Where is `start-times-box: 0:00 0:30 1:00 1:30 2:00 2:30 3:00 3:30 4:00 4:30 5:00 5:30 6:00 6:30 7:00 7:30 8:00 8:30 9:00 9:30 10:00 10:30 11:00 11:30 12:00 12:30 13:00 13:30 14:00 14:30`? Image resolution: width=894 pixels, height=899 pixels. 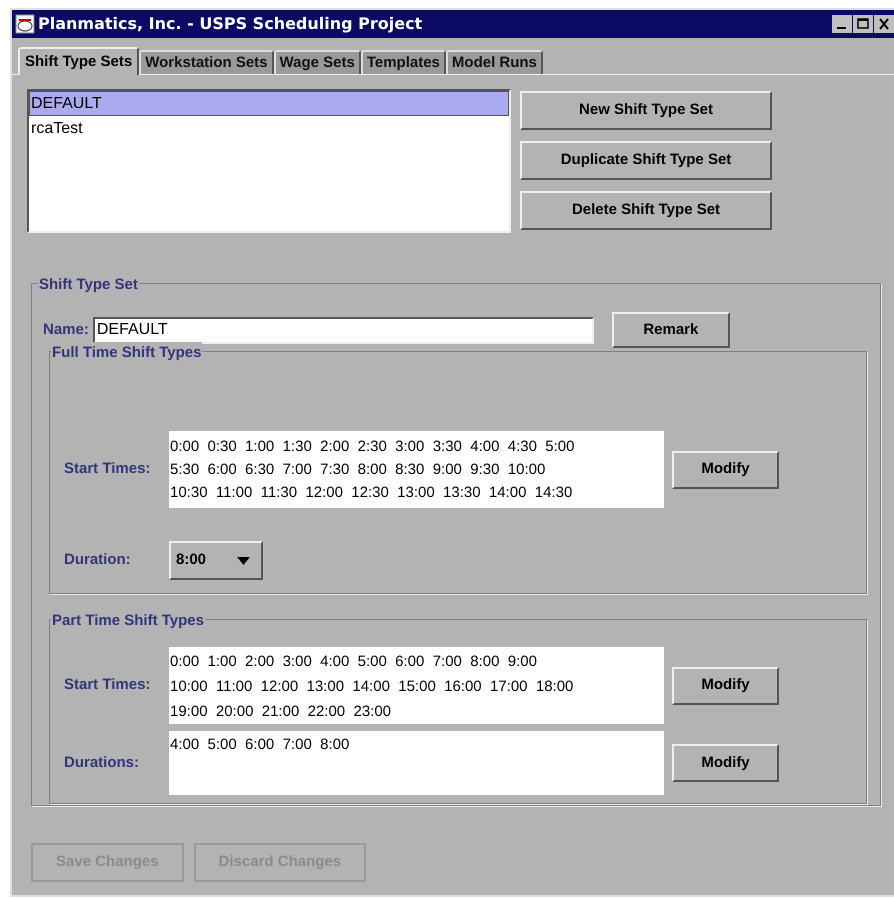 start-times-box: 0:00 0:30 1:00 1:30 2:00 2:30 3:00 3:30 4:00 4:30 5:00 5:30 6:00 6:30 7:00 7:30 8:00 8:30 9:00 9:30 10:00 10:30 11:00 11:30 12:00 12:30 13:00 13:30 14:00 14:30 is located at coordinates (416, 469).